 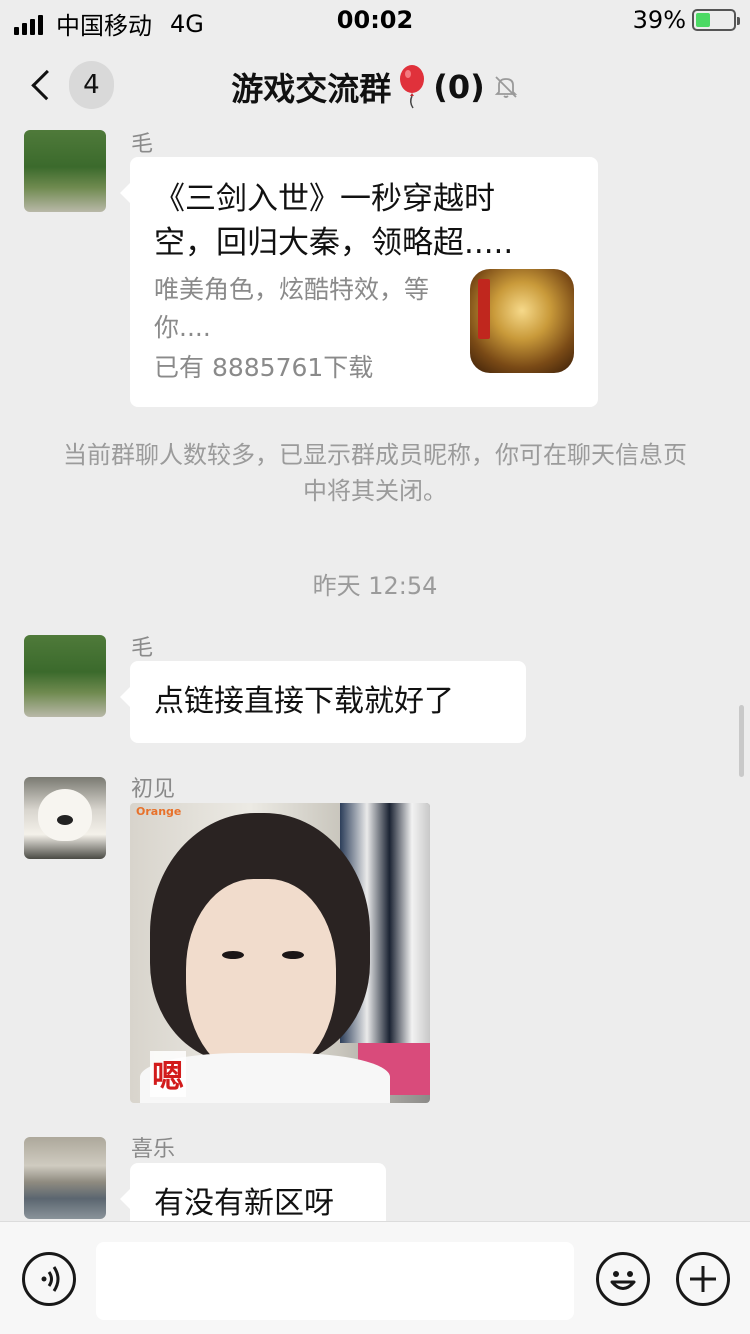 I want to click on member-count: (0), so click(x=459, y=87).